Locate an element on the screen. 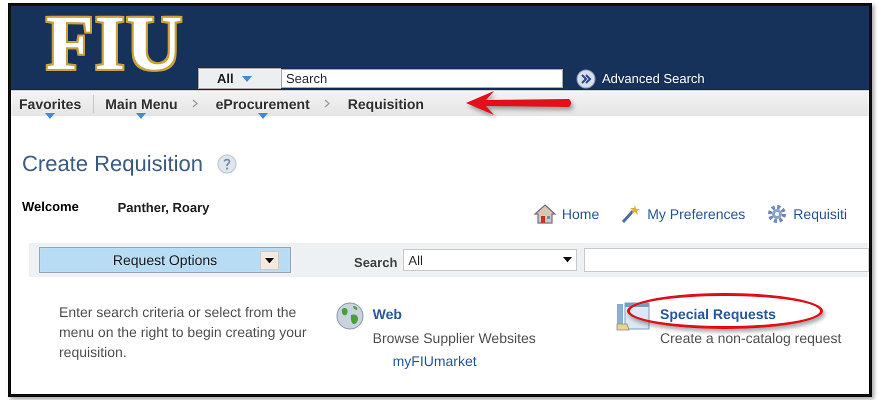  gear-icon is located at coordinates (777, 214).